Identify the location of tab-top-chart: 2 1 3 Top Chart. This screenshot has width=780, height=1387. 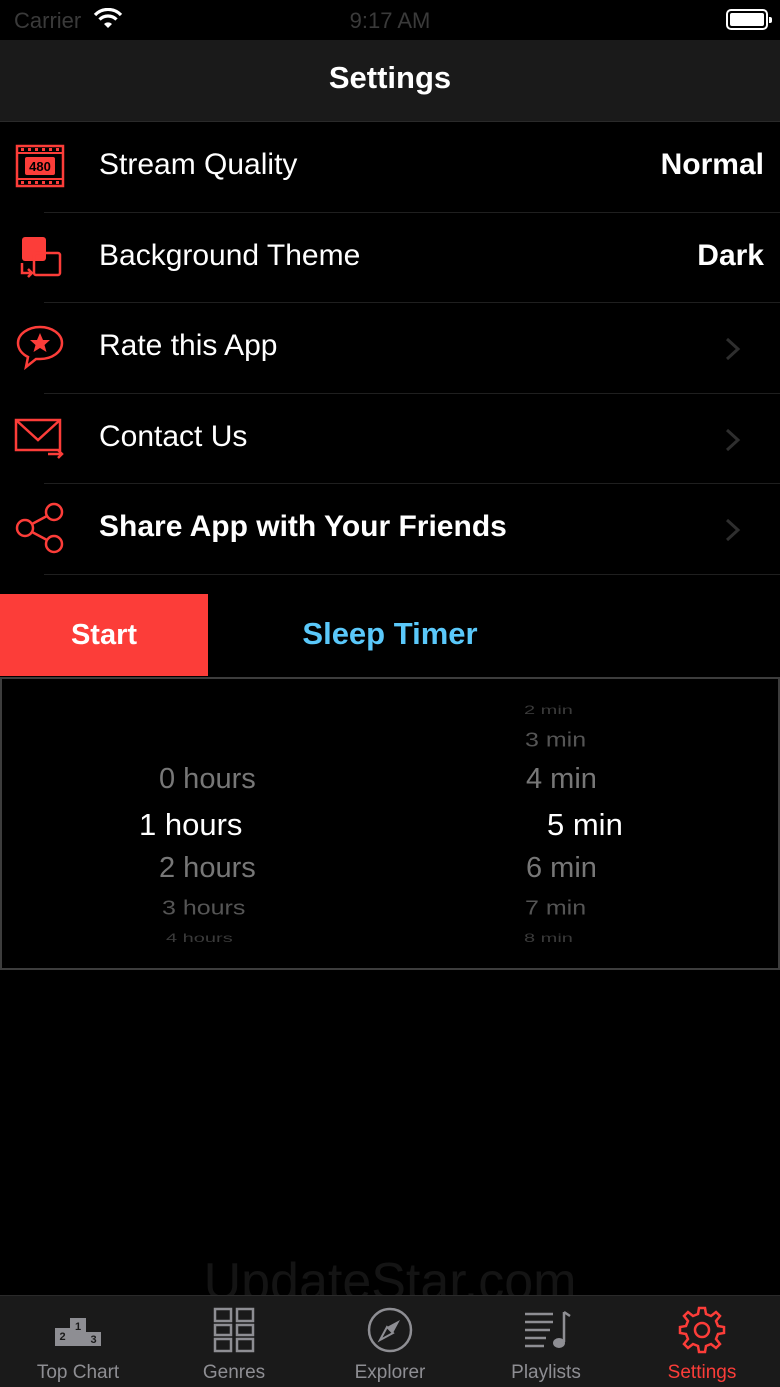
(78, 1341).